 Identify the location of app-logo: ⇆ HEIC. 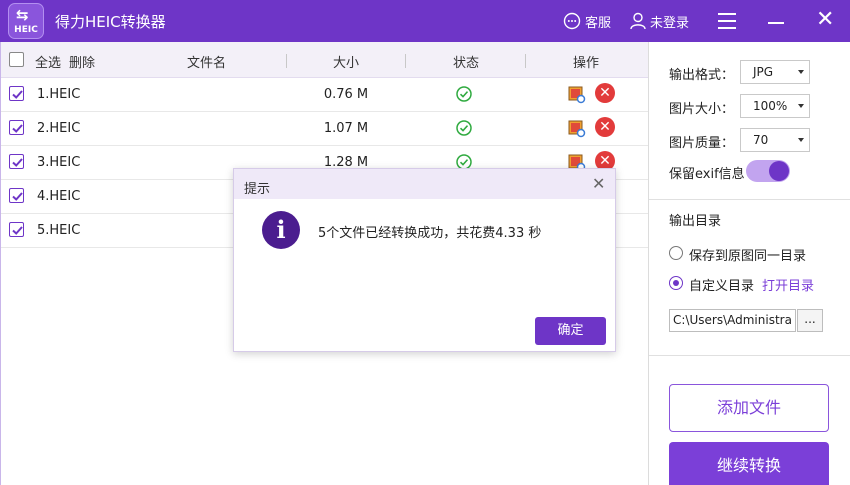
(26, 21).